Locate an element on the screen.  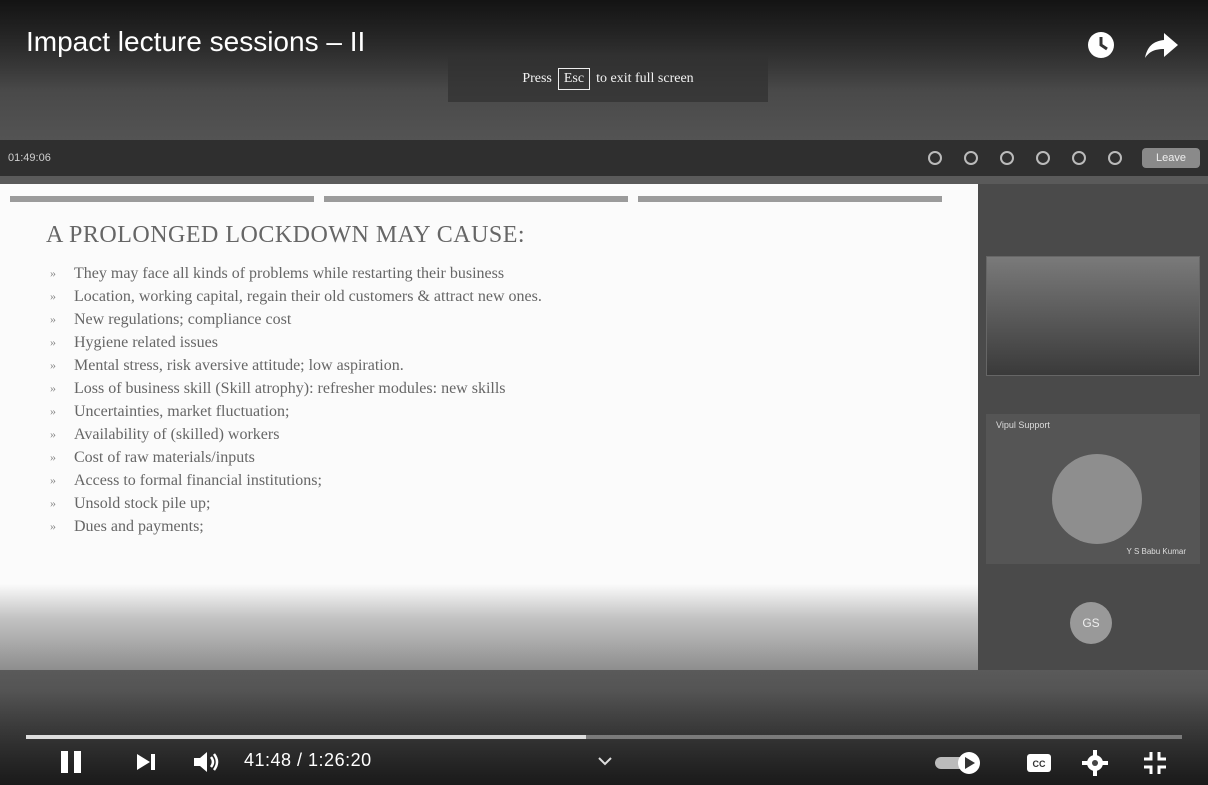
share-icon is located at coordinates (1162, 45).